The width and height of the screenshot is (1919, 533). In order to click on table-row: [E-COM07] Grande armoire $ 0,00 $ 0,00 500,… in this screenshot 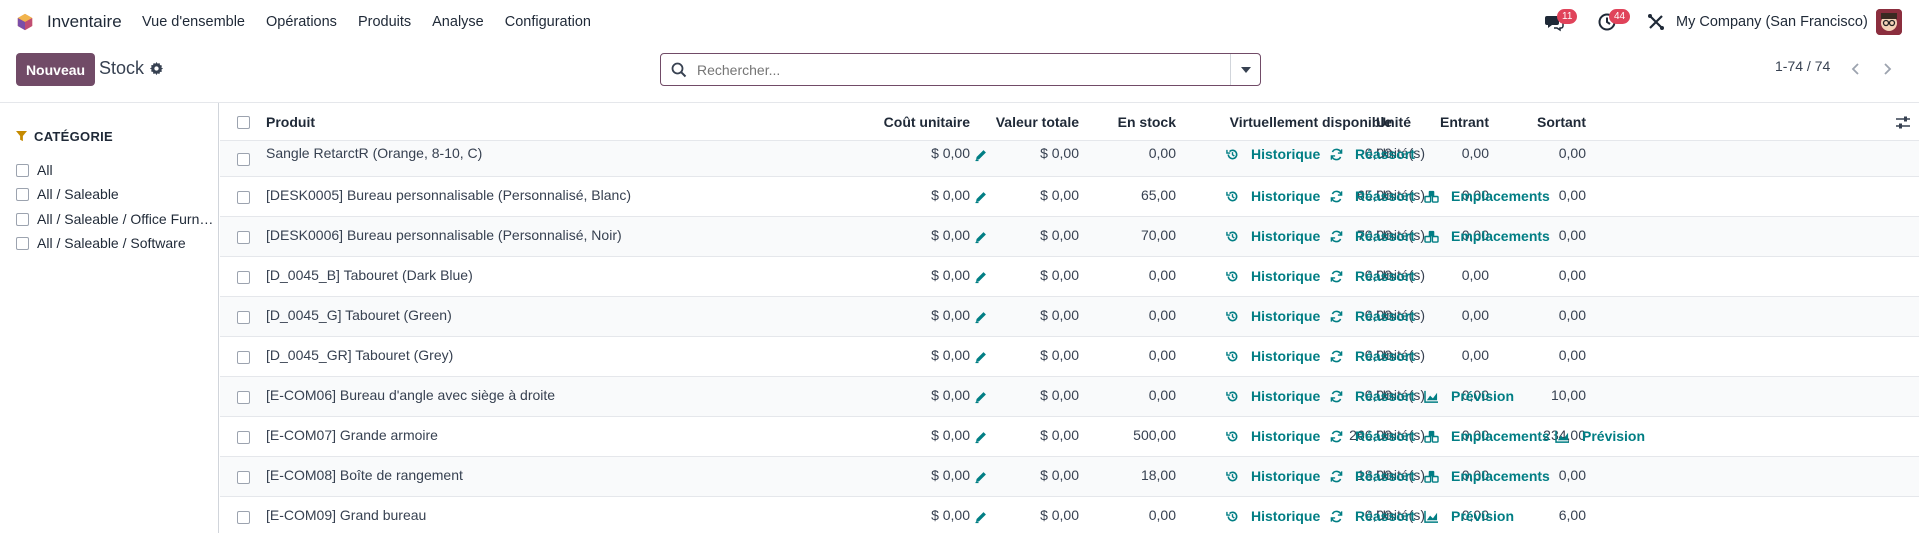, I will do `click(1069, 437)`.